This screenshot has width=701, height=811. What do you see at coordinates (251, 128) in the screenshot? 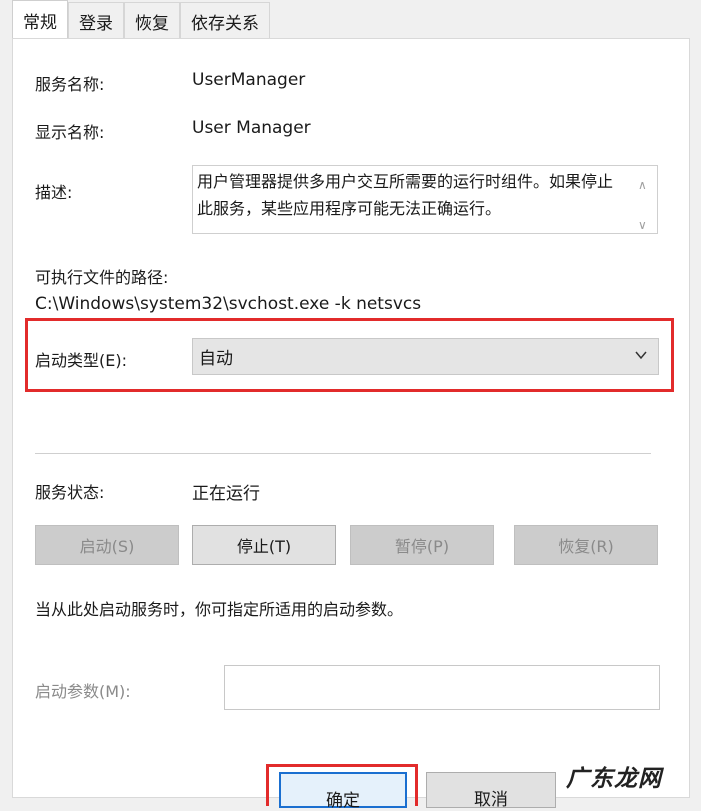
I see `display-name-value: User Manager` at bounding box center [251, 128].